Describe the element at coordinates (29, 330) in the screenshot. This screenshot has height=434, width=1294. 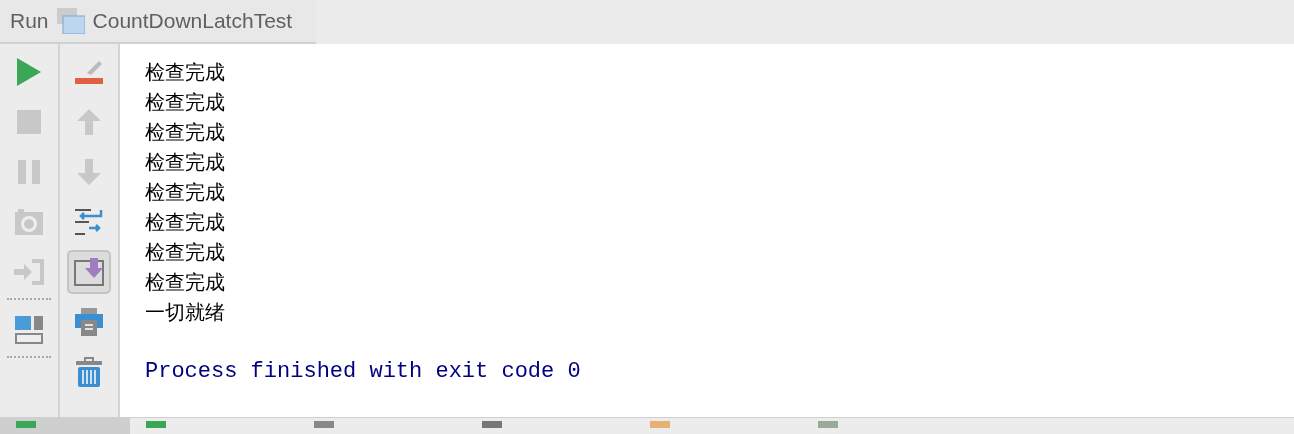
I see `layout-icon` at that location.